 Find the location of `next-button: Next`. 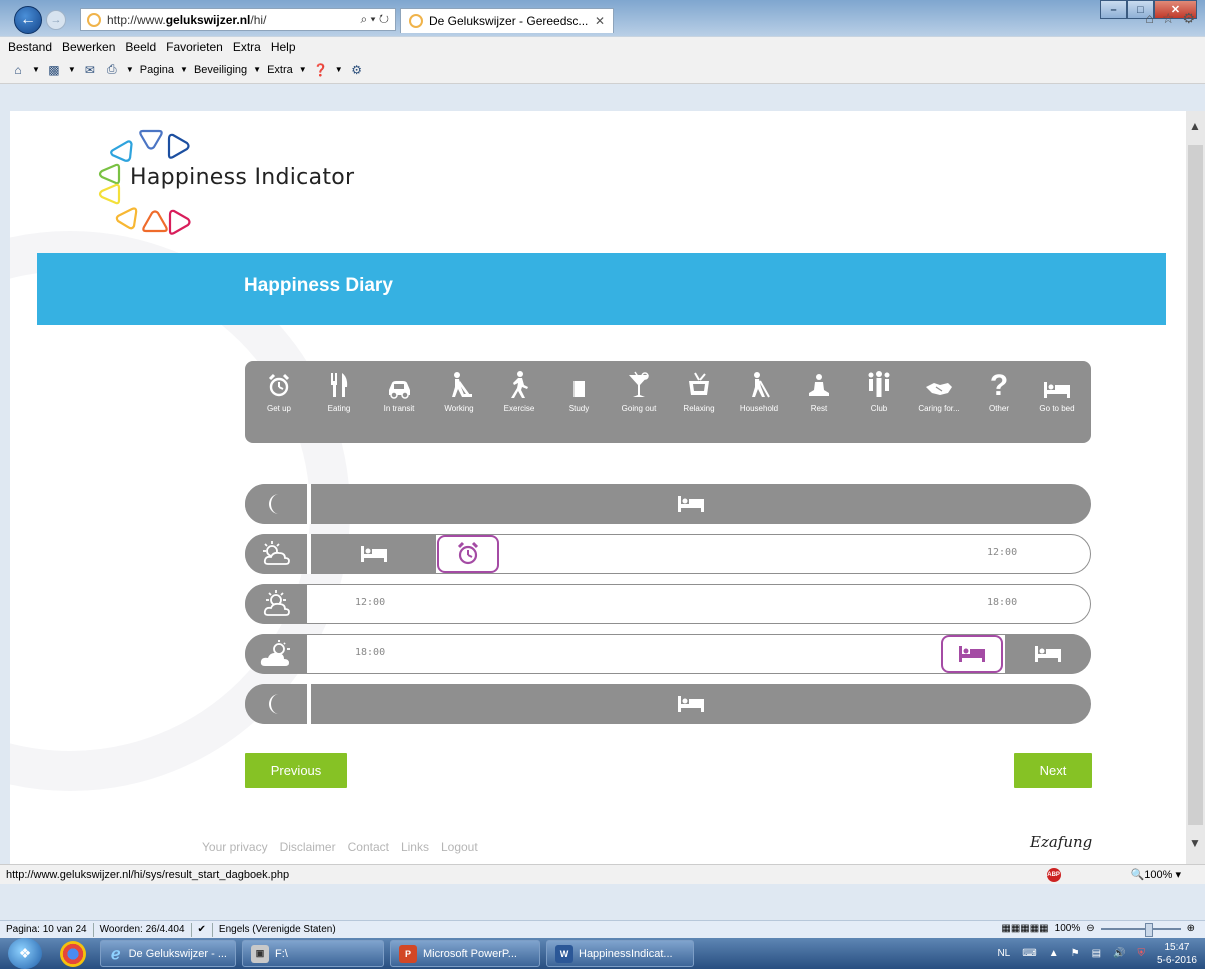

next-button: Next is located at coordinates (1053, 770).